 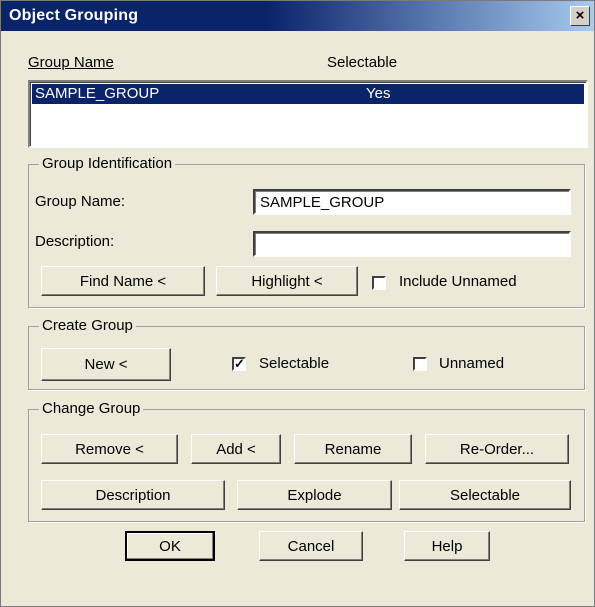 I want to click on explode-button: Explode, so click(x=314, y=495).